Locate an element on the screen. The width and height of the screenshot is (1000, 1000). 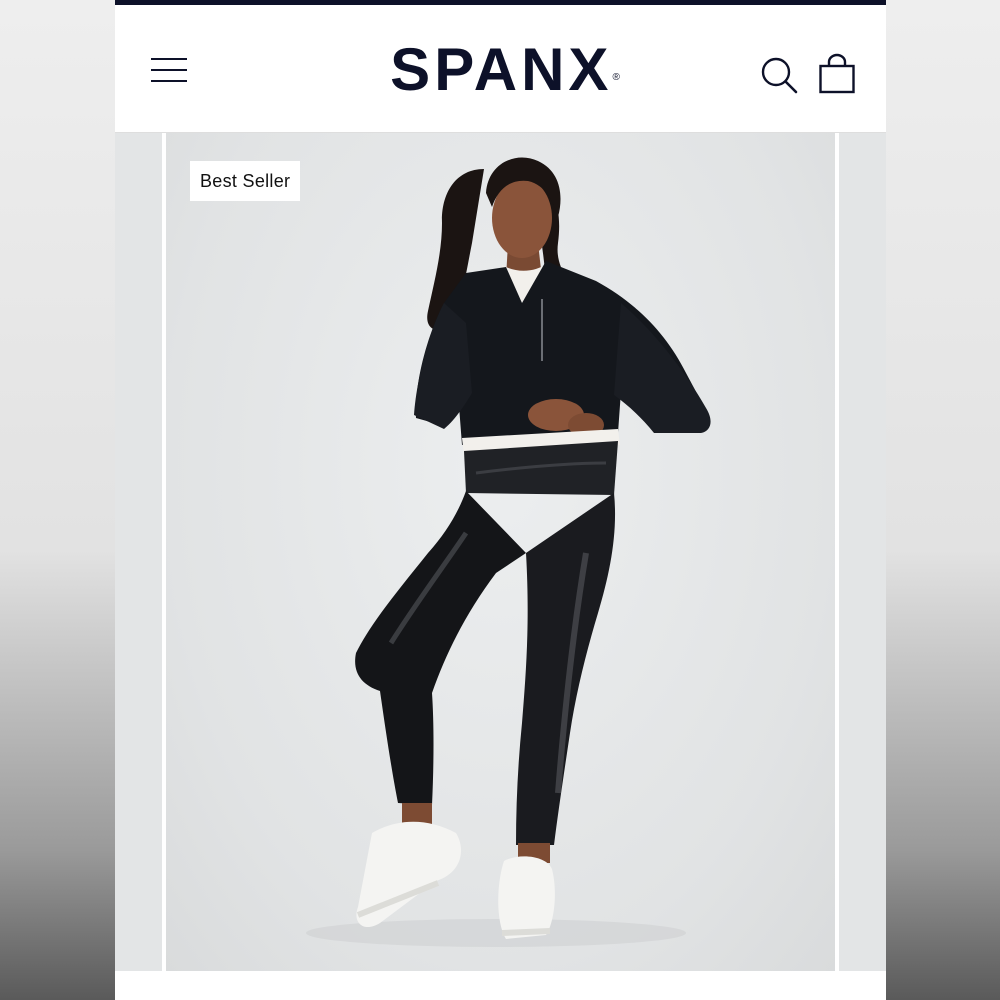
site-header: SPANX® is located at coordinates (500, 69).